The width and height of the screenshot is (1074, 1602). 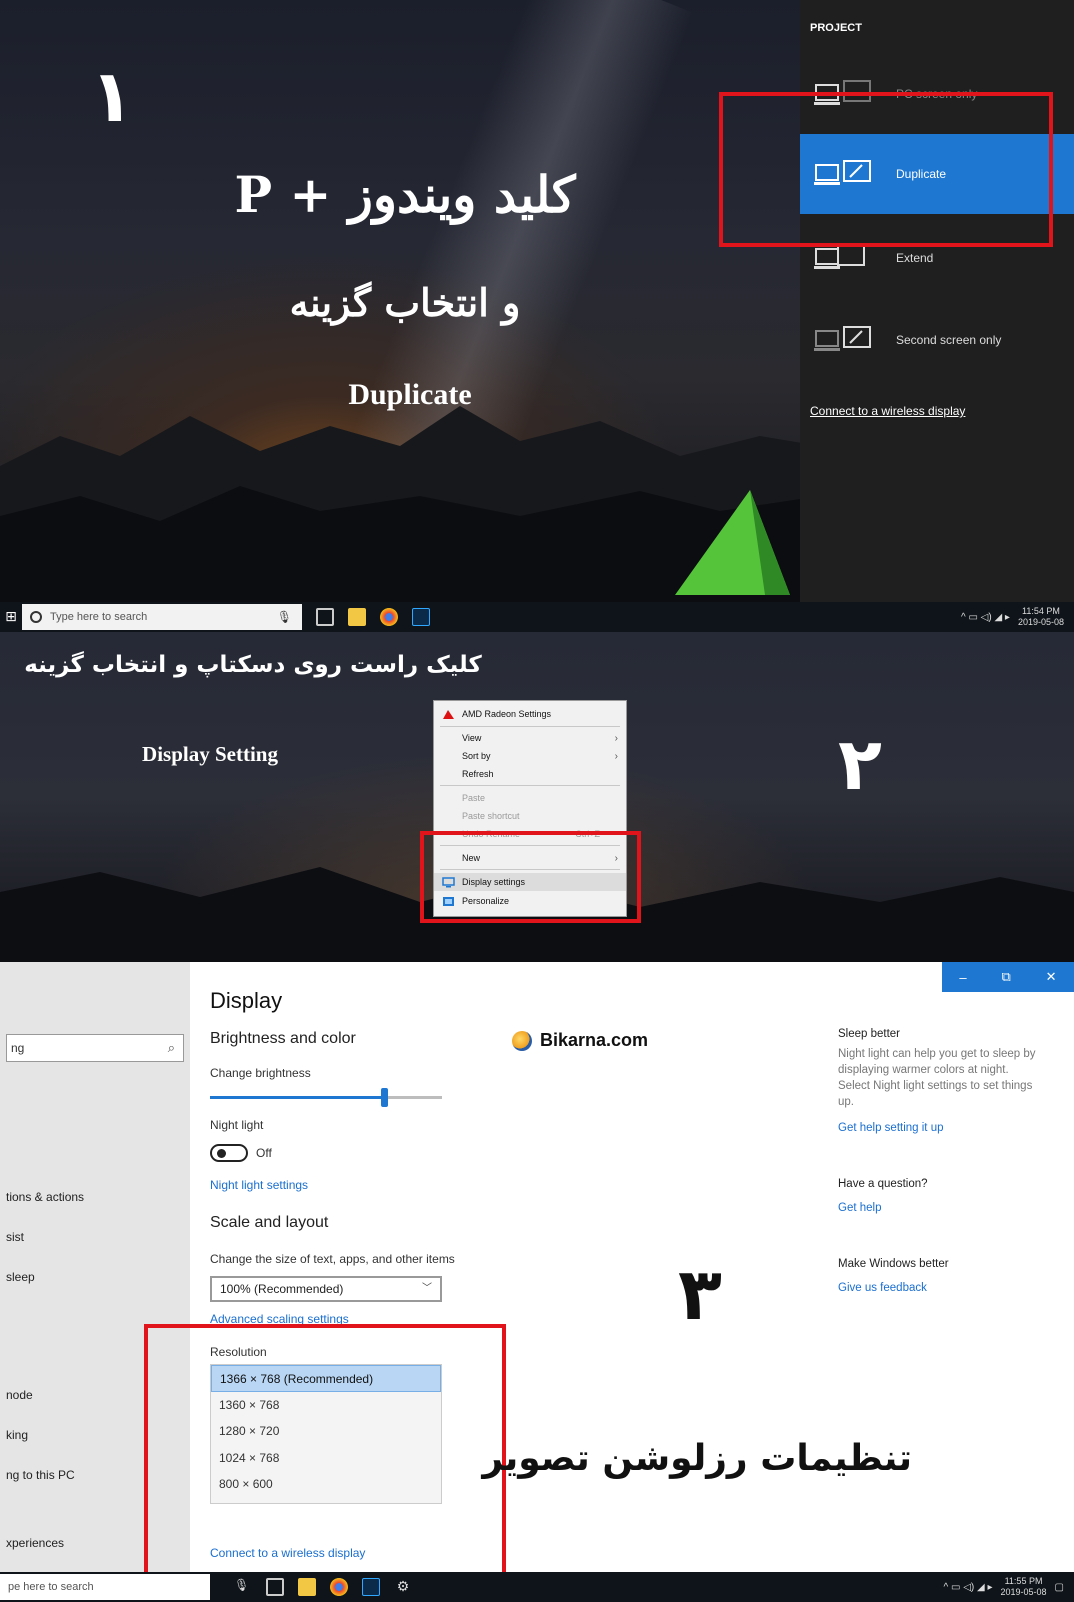 I want to click on project-flyout: PROJECT PC screen only Duplicate Extend, so click(x=937, y=301).